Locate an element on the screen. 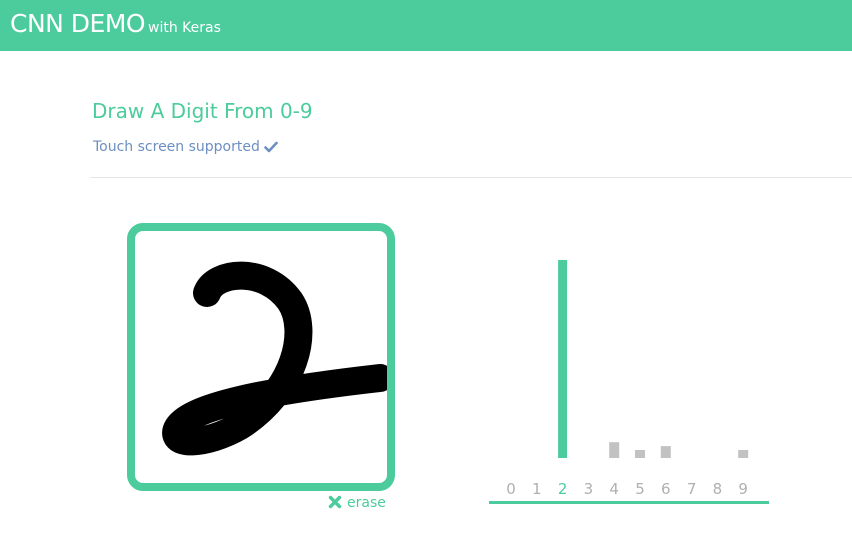  tick-label-1: 1 is located at coordinates (537, 489).